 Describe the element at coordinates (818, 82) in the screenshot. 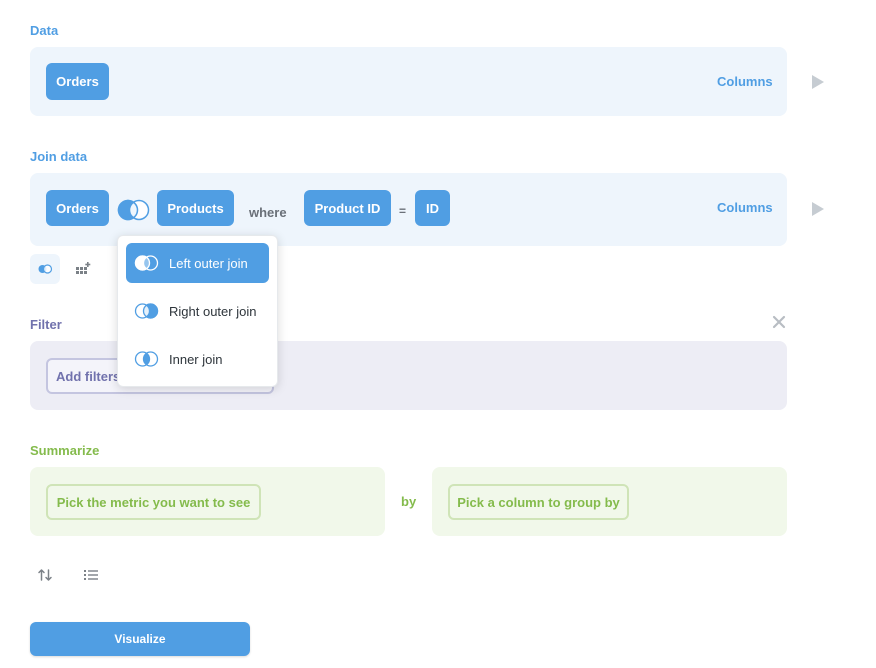

I see `data-preview-play-icon` at that location.